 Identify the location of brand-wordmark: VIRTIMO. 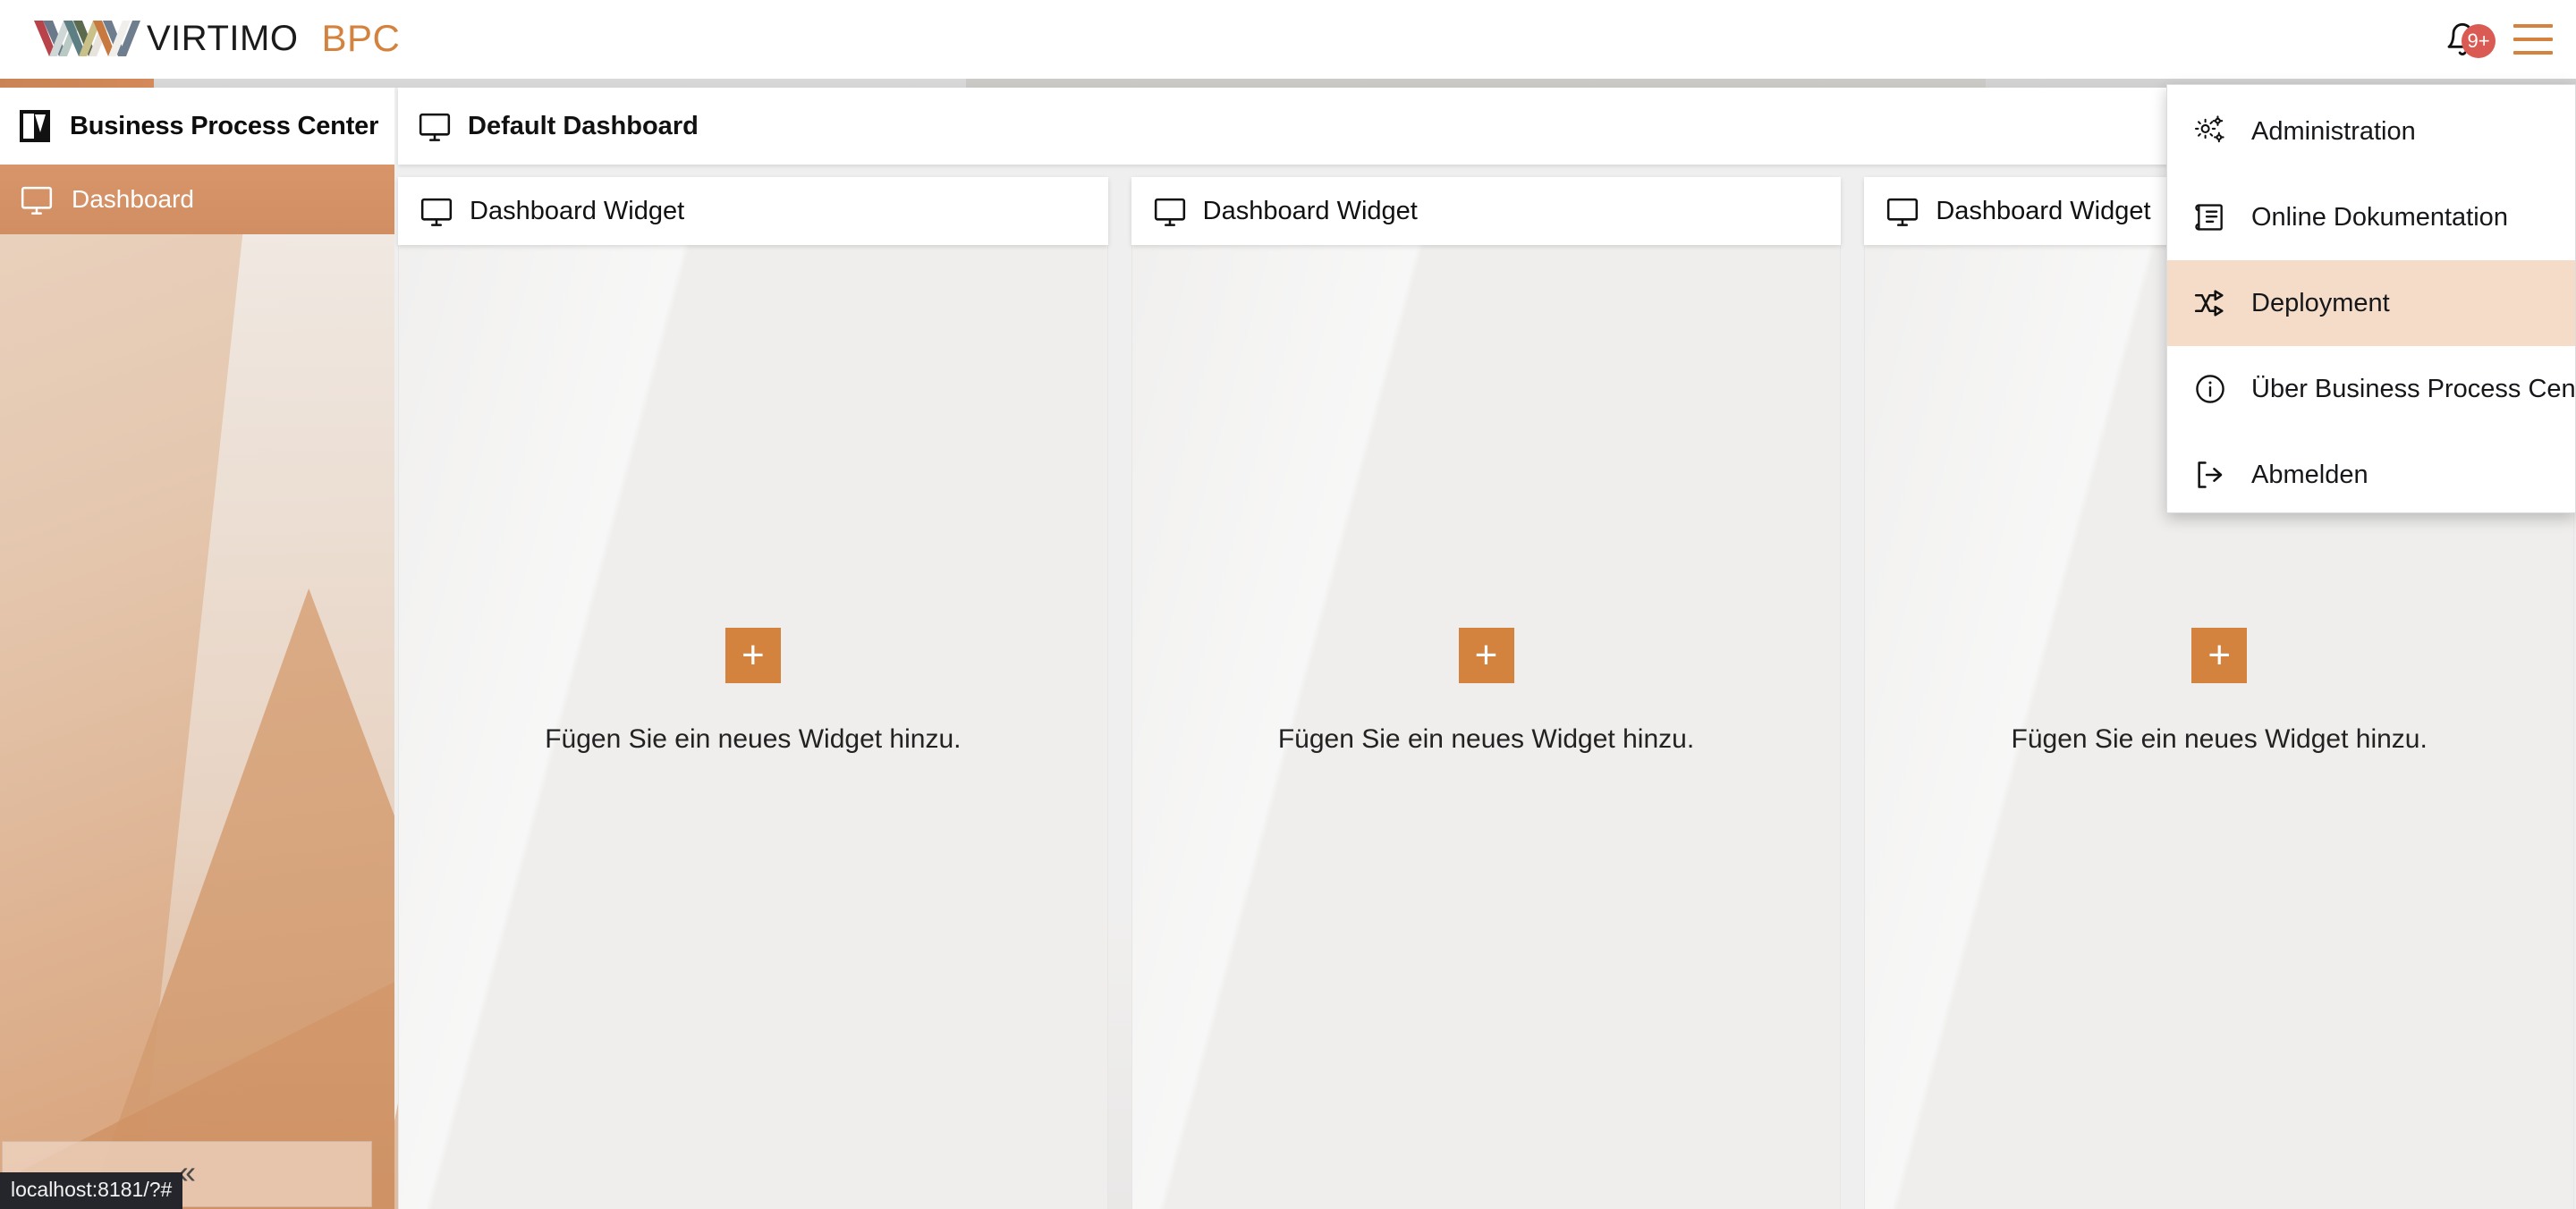
(223, 38).